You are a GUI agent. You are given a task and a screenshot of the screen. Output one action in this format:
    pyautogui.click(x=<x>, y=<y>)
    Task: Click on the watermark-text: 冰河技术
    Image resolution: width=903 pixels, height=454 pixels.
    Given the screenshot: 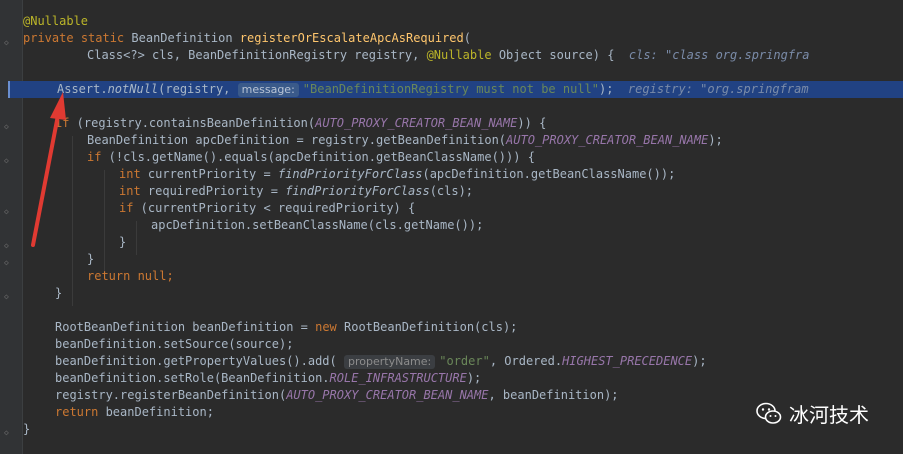 What is the action you would take?
    pyautogui.click(x=829, y=415)
    